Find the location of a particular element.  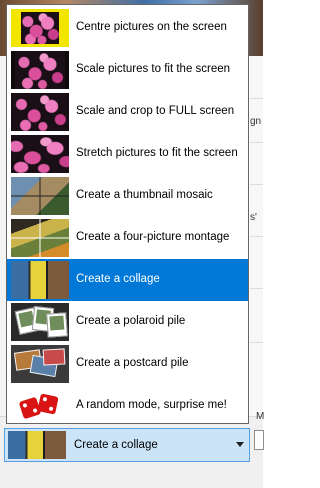

mosaic-thumbnail-icon is located at coordinates (40, 196).